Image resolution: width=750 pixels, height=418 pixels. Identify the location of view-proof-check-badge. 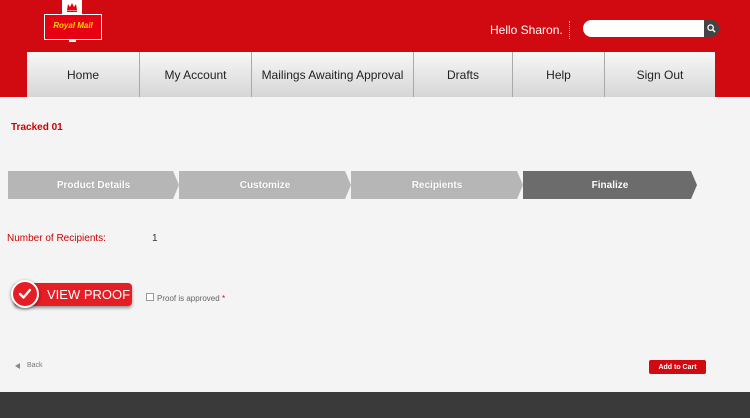
(25, 294).